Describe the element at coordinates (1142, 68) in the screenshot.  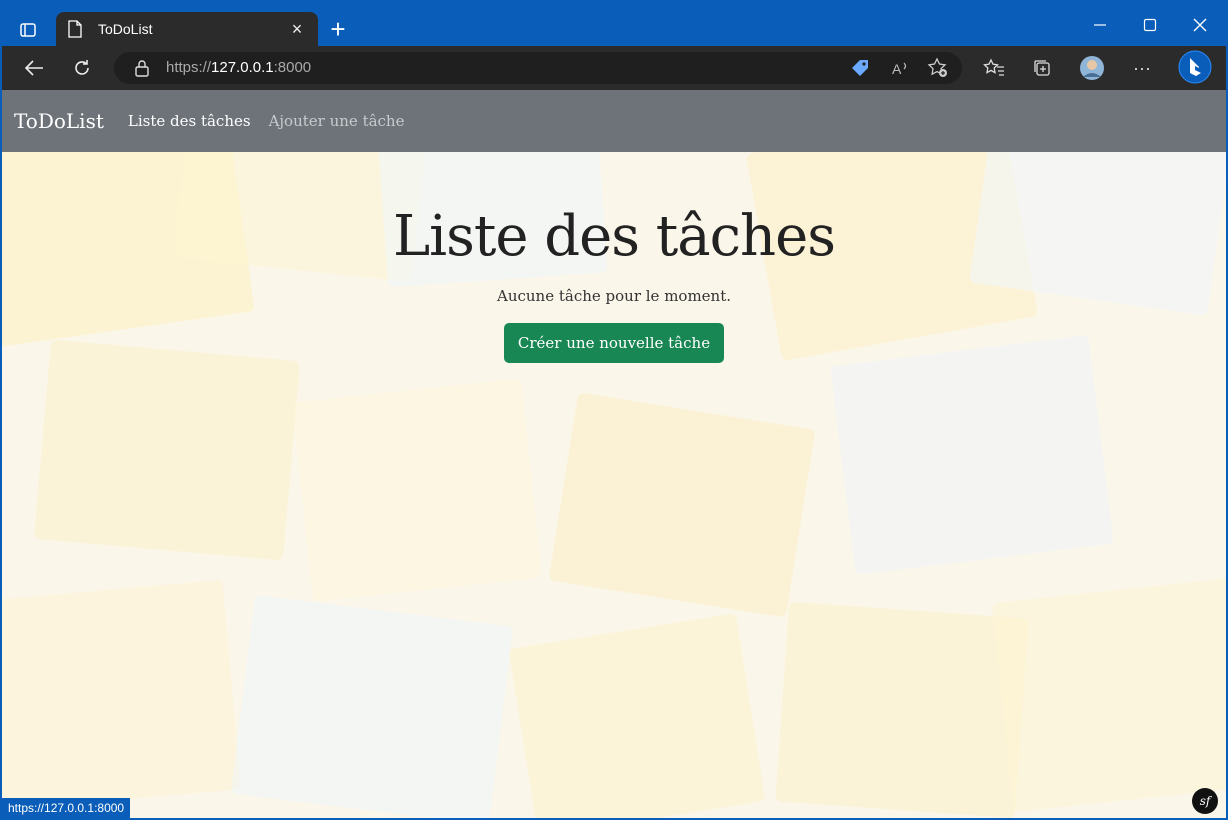
I see `more-icon: ···` at that location.